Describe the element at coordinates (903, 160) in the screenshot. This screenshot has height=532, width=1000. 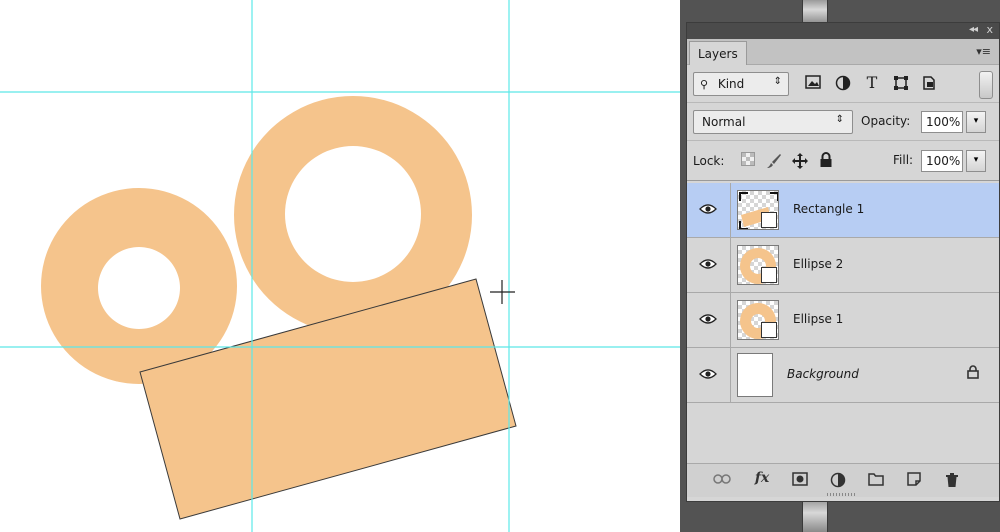
I see `fill-label: Fill:` at that location.